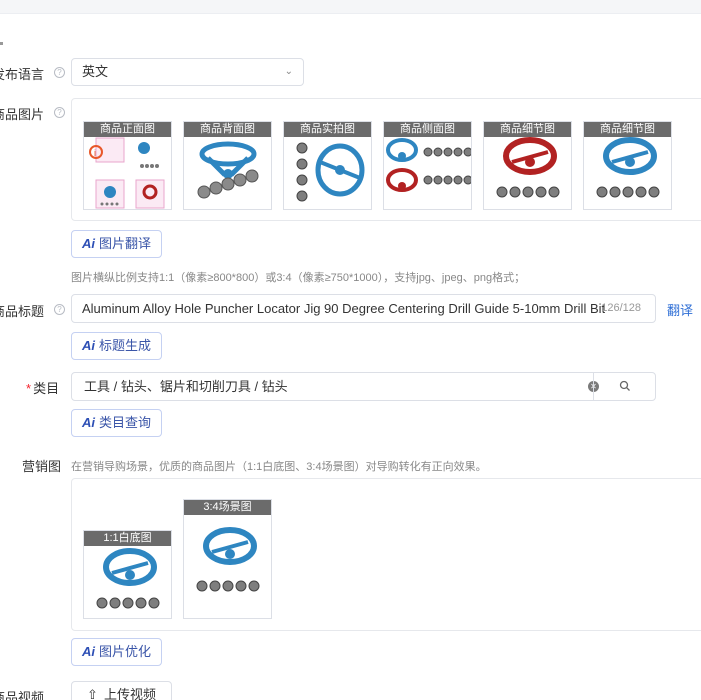 Image resolution: width=701 pixels, height=700 pixels. I want to click on product-image-real: 商品实拍图, so click(327, 165).